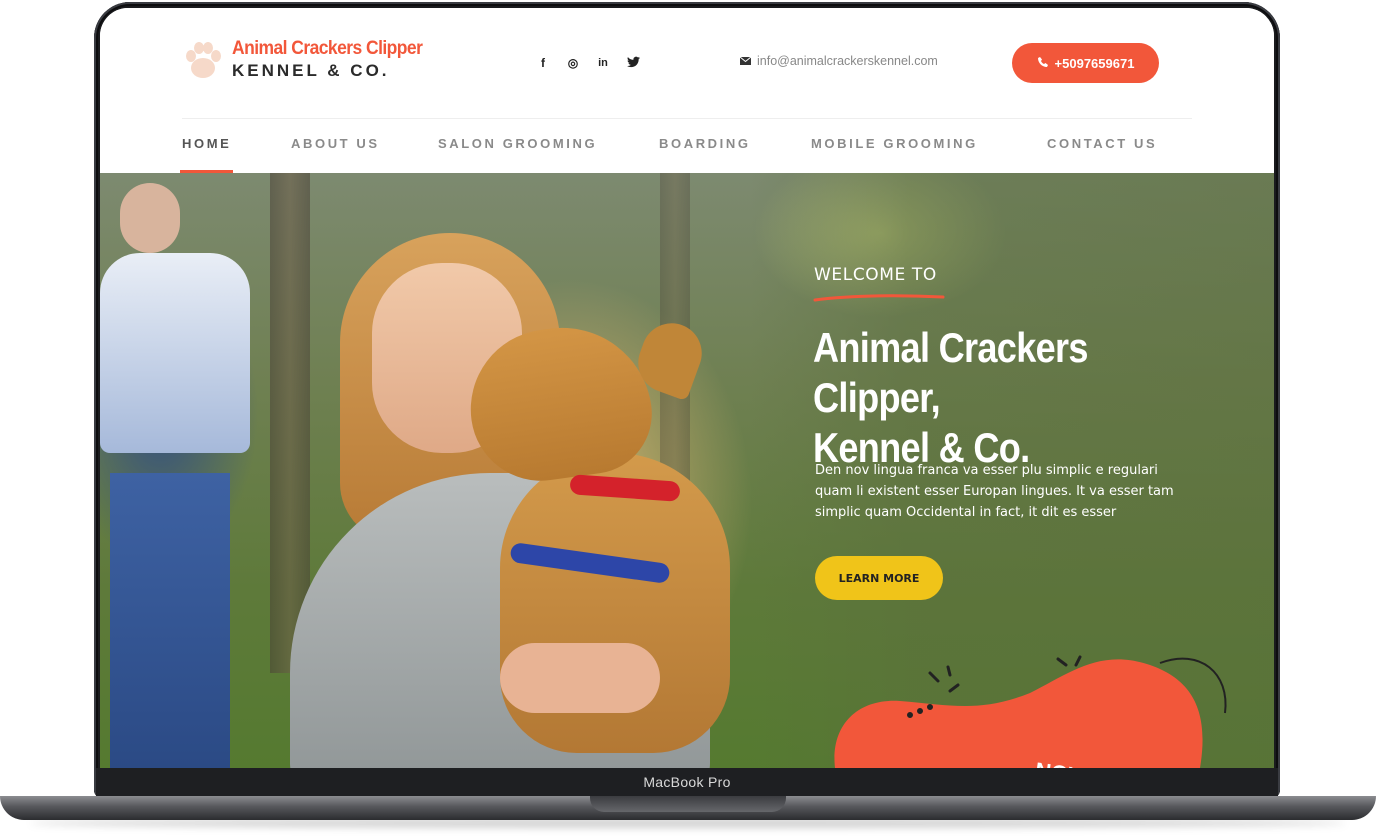  What do you see at coordinates (633, 63) in the screenshot?
I see `twitter-icon` at bounding box center [633, 63].